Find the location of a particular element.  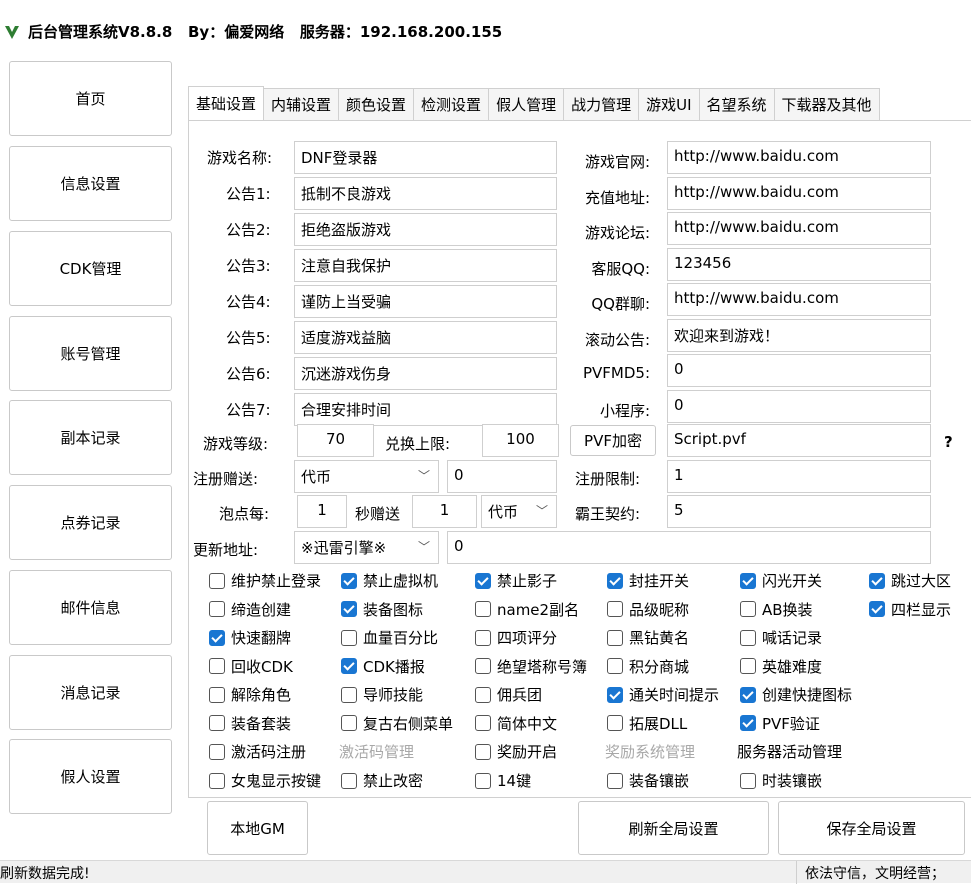

notice-input: 注意自我保护 is located at coordinates (425, 265).